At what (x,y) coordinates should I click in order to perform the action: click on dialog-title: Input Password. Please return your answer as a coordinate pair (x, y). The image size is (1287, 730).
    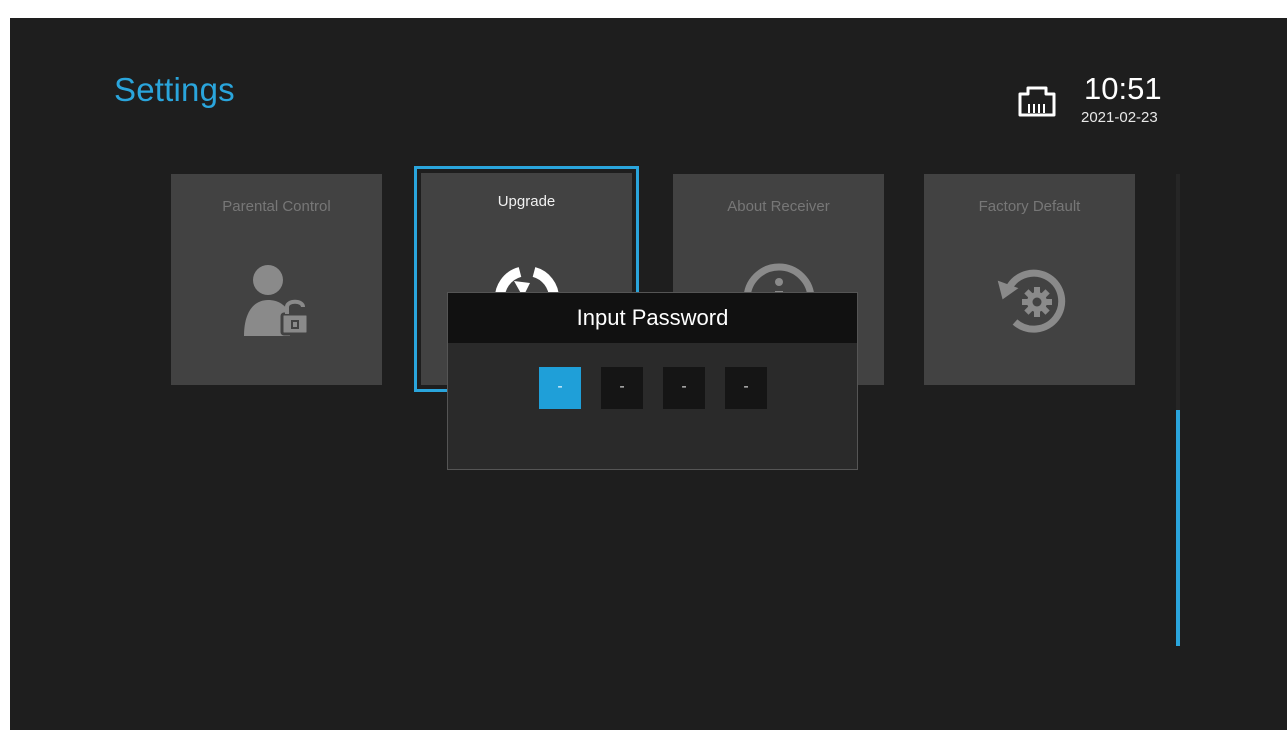
    Looking at the image, I should click on (652, 317).